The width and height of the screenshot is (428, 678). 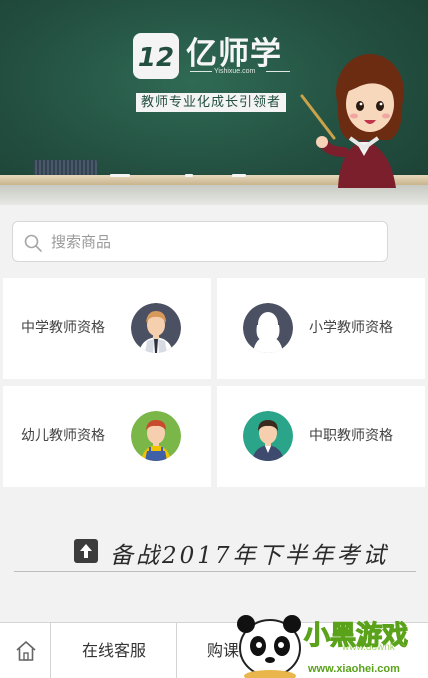 I want to click on brand-logo-icon: 12, so click(x=156, y=56).